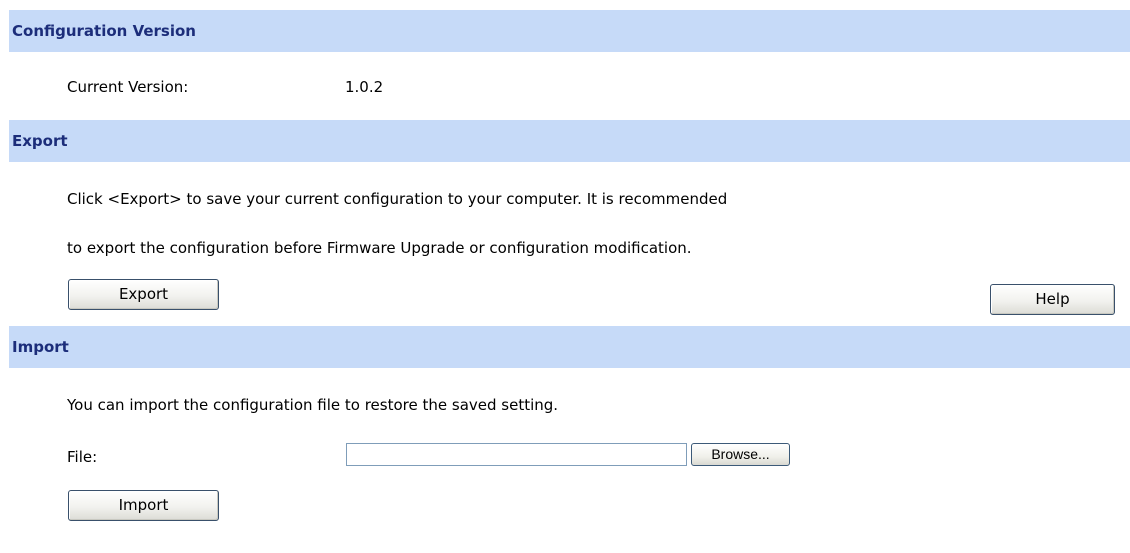 Image resolution: width=1130 pixels, height=553 pixels. I want to click on import-button: Import, so click(143, 505).